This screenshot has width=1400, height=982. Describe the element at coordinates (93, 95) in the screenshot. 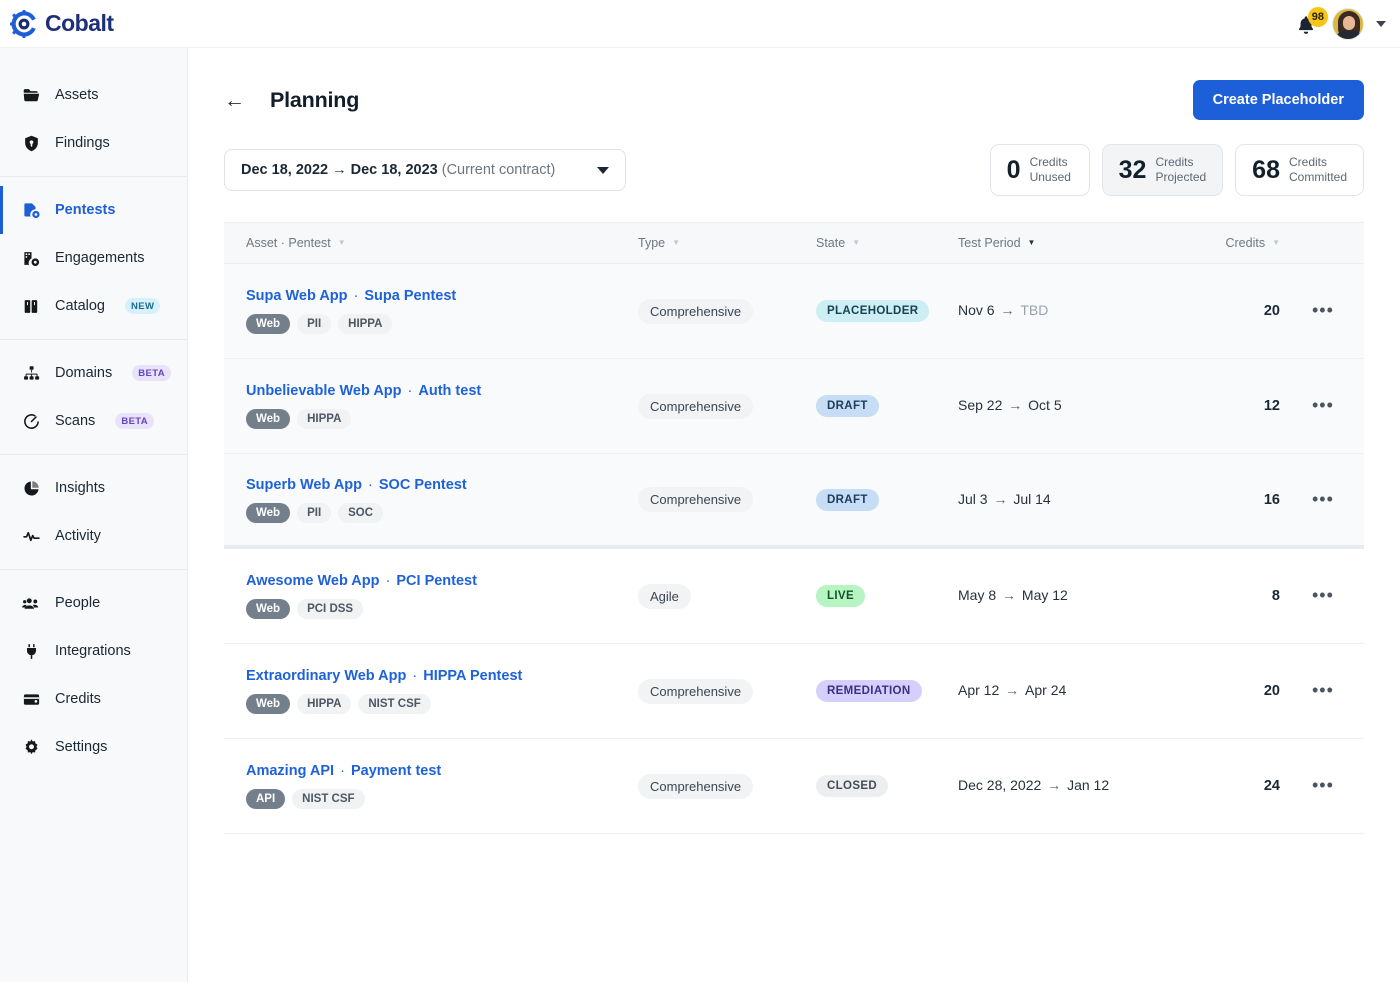

I see `sidebar-item-assets: Assets` at that location.